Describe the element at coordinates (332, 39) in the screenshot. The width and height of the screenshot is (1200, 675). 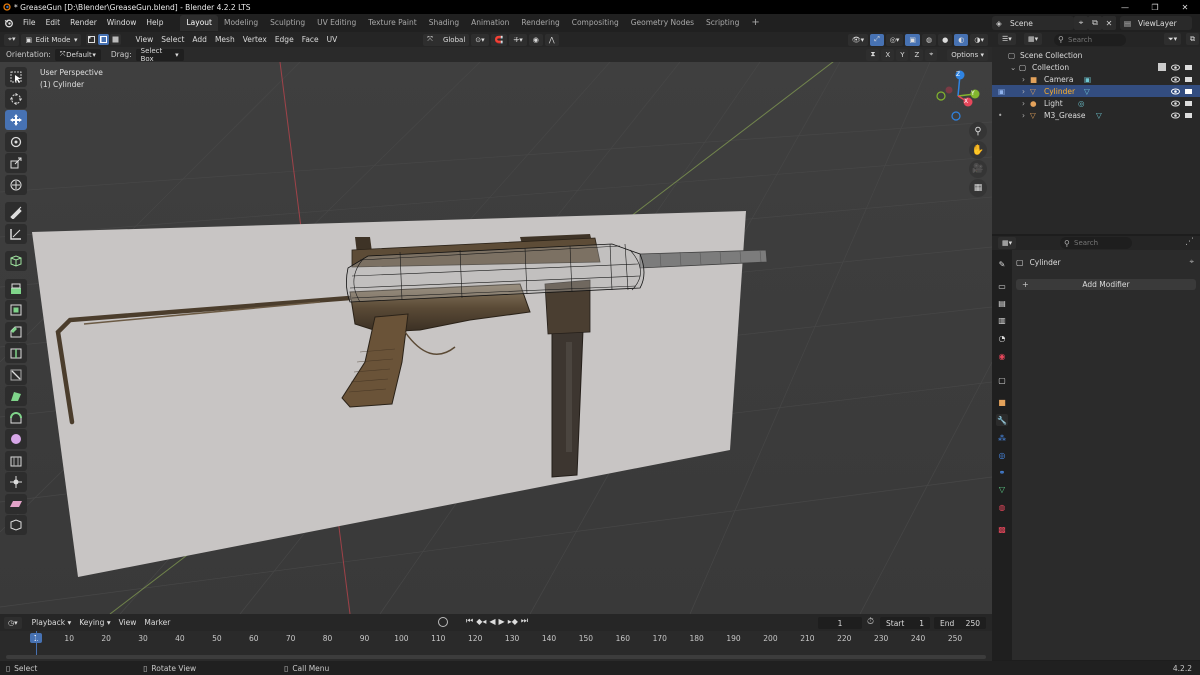
I see `vp-menu-uv: UV` at that location.